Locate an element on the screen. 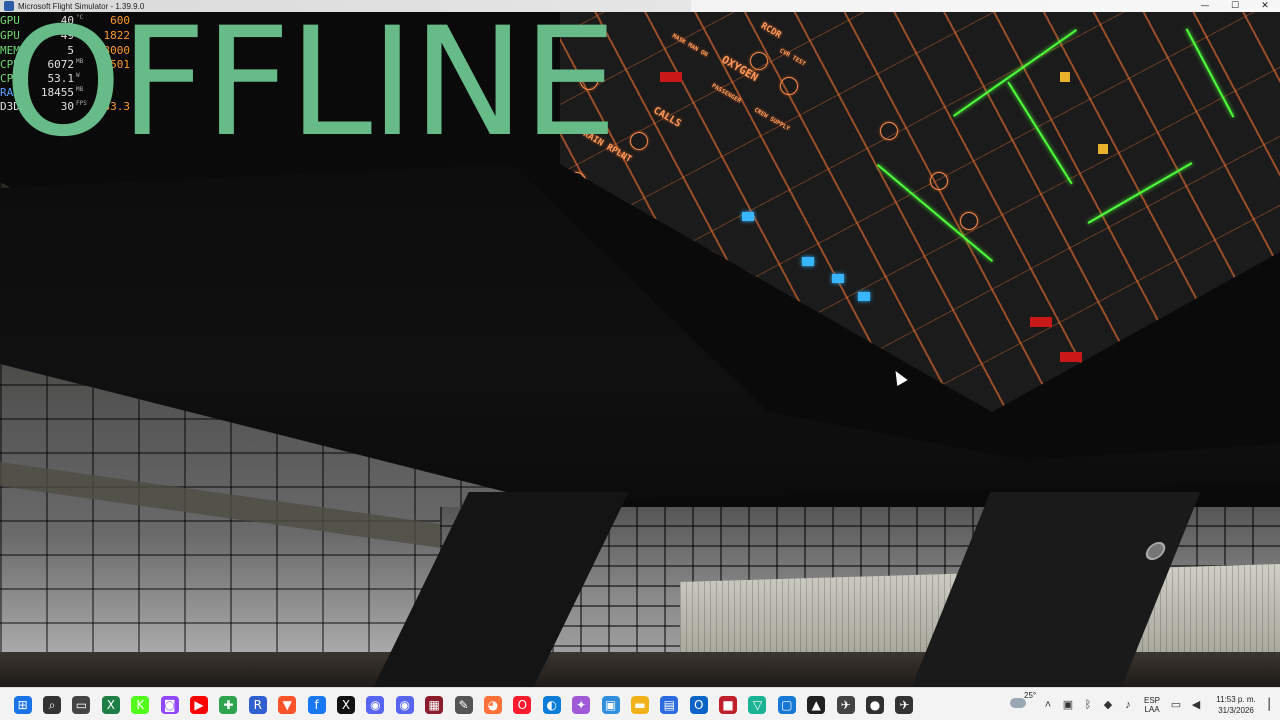  excel-icon: X is located at coordinates (110, 704).